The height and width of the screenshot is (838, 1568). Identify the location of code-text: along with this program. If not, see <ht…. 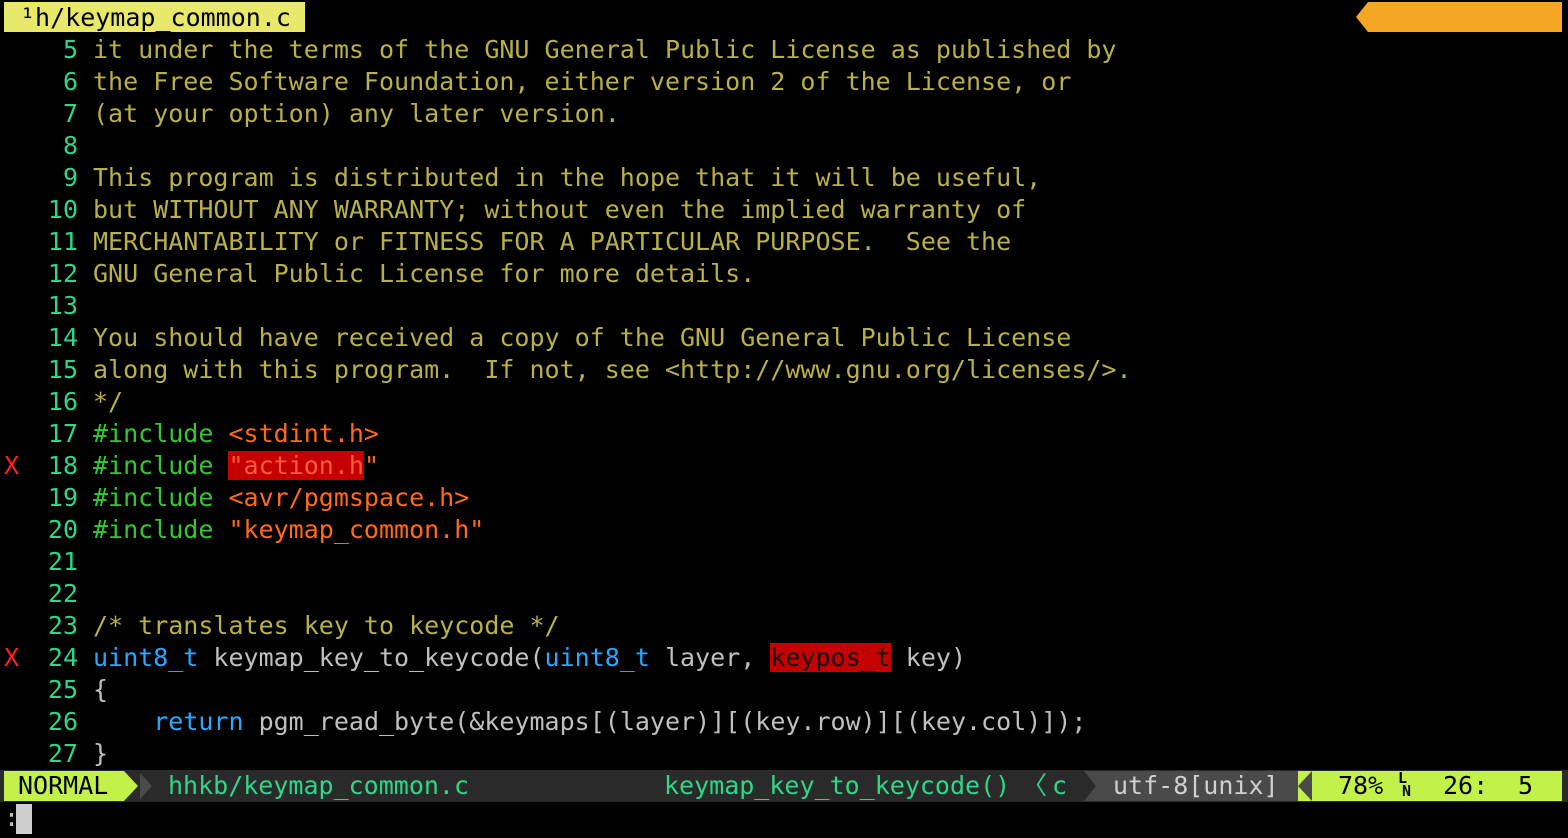
(612, 370).